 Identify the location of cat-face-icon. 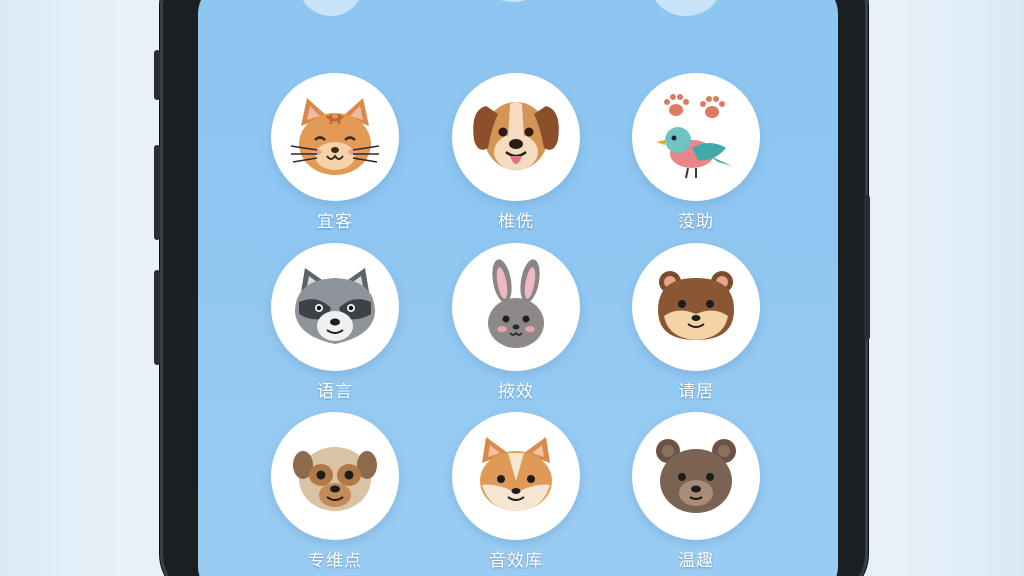
(335, 136).